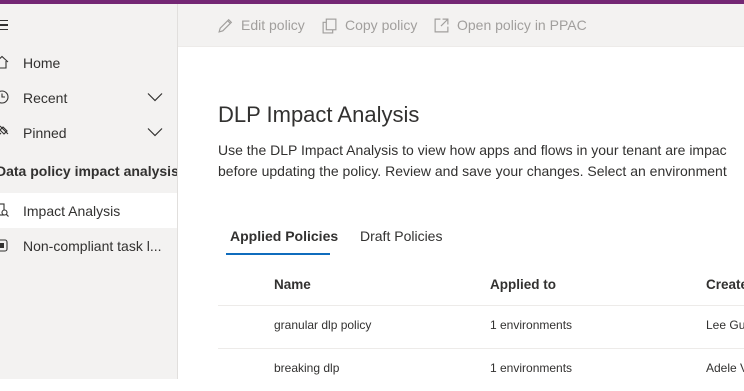  Describe the element at coordinates (4, 97) in the screenshot. I see `clock-icon` at that location.